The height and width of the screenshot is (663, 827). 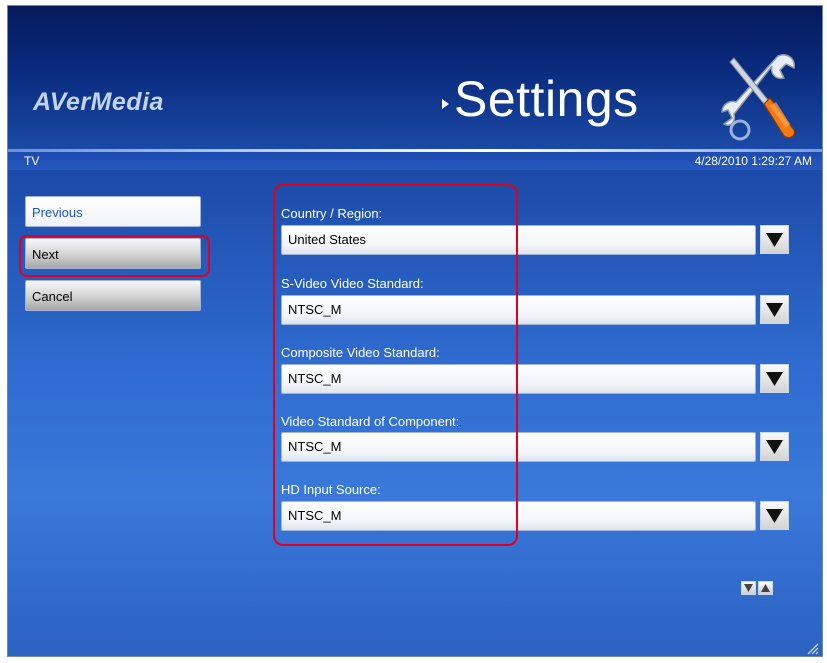 I want to click on page-up-icon, so click(x=765, y=588).